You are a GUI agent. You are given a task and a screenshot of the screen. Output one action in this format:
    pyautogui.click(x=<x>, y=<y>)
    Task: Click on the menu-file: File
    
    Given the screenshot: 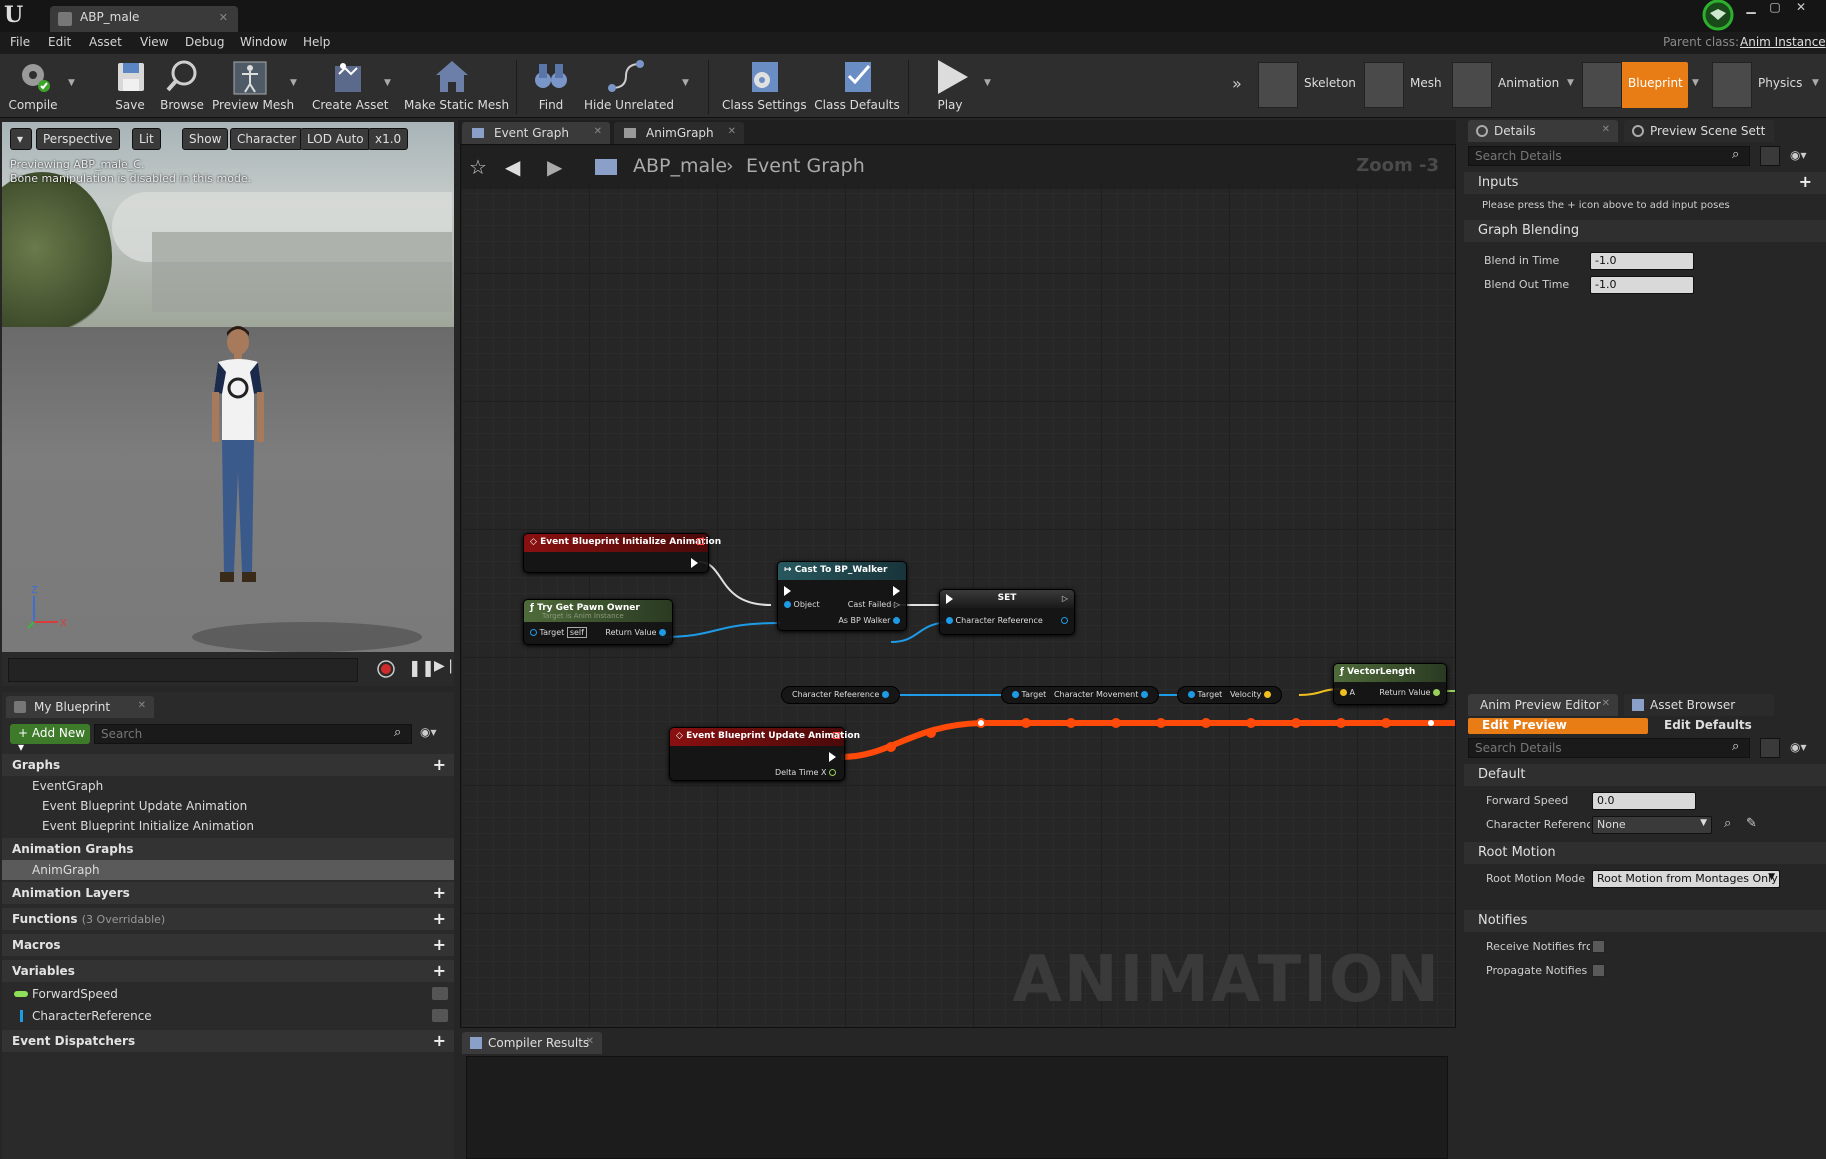 What is the action you would take?
    pyautogui.click(x=20, y=42)
    